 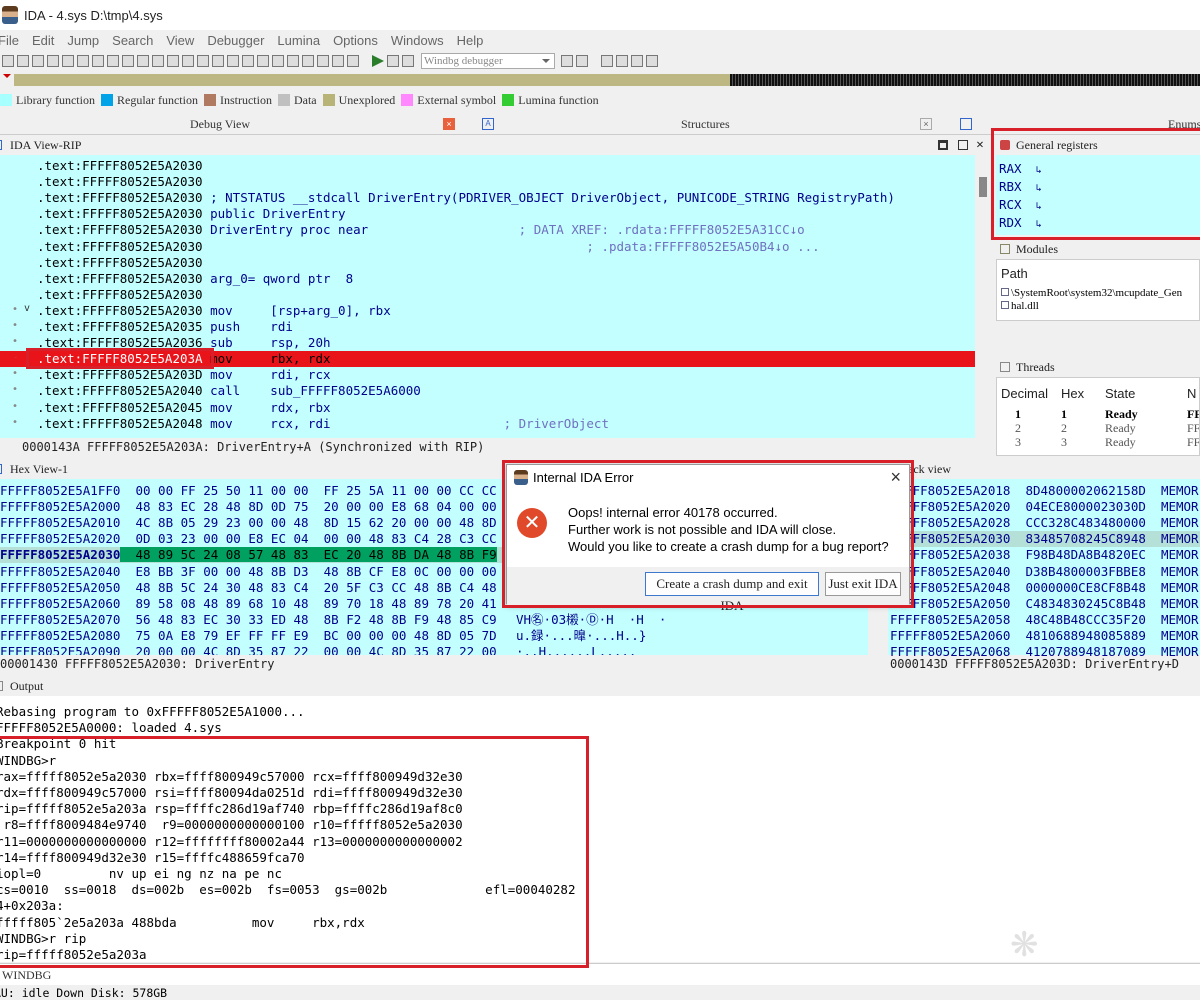 I want to click on module-item: \SystemRoot\system32\mcupdate_Gen, so click(x=1100, y=293).